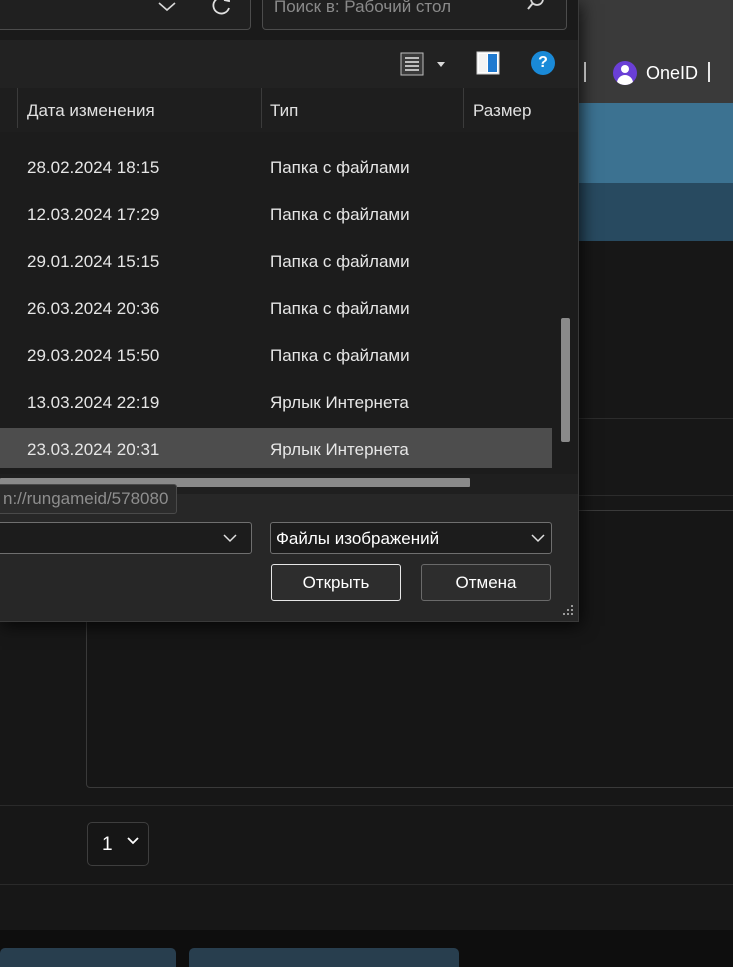 The height and width of the screenshot is (967, 733). I want to click on user-avatar-icon, so click(625, 73).